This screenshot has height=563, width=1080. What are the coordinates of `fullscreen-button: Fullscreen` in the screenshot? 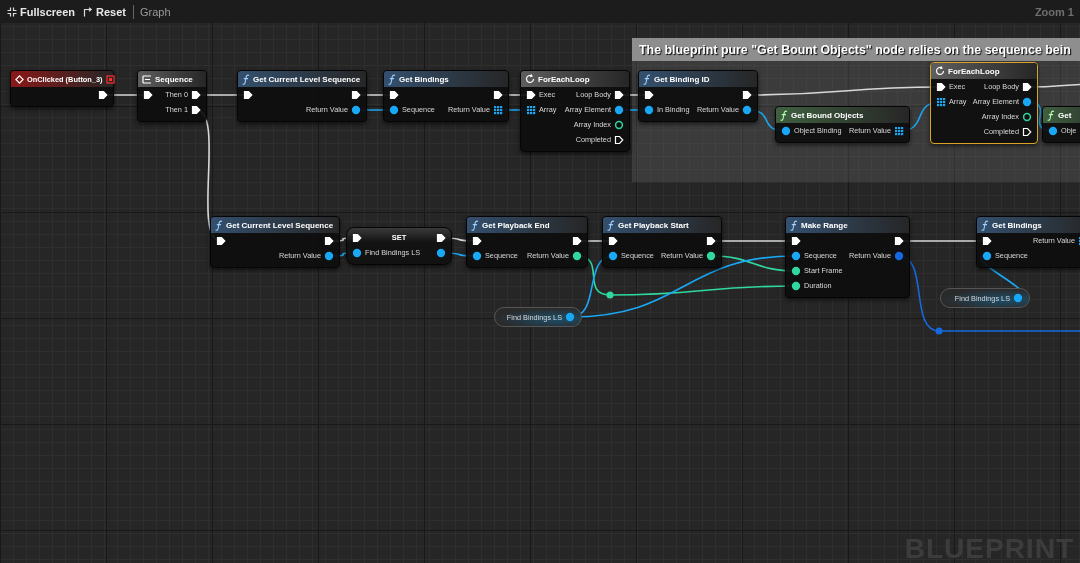 It's located at (41, 11).